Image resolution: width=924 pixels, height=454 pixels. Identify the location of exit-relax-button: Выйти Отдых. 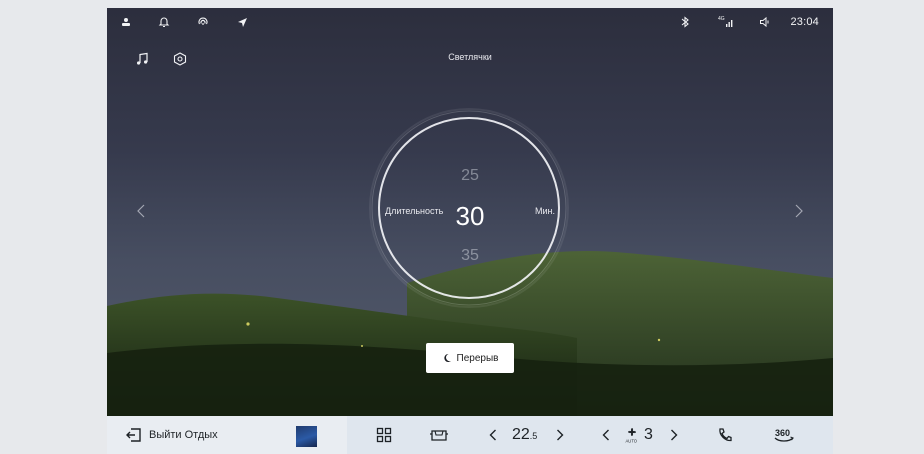
(171, 435).